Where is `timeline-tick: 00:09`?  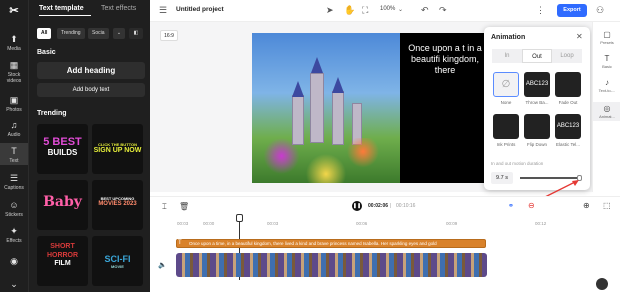
timeline-tick: 00:09 is located at coordinates (452, 223).